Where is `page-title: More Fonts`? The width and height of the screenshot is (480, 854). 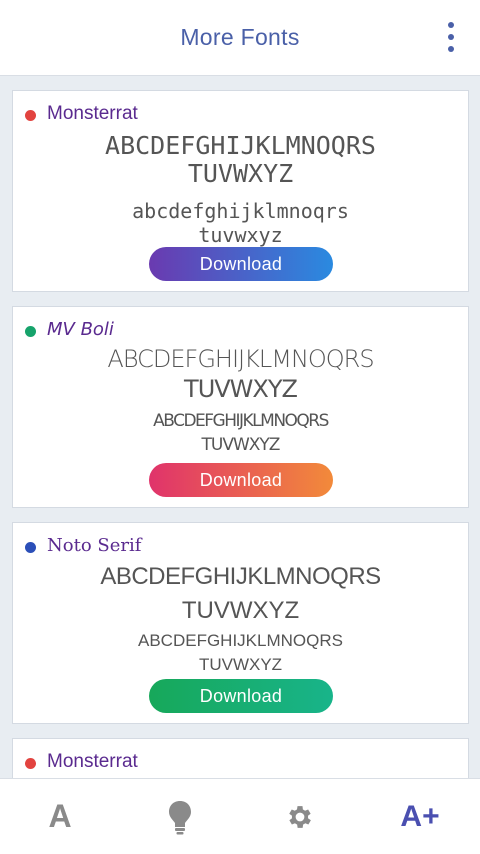 page-title: More Fonts is located at coordinates (240, 37).